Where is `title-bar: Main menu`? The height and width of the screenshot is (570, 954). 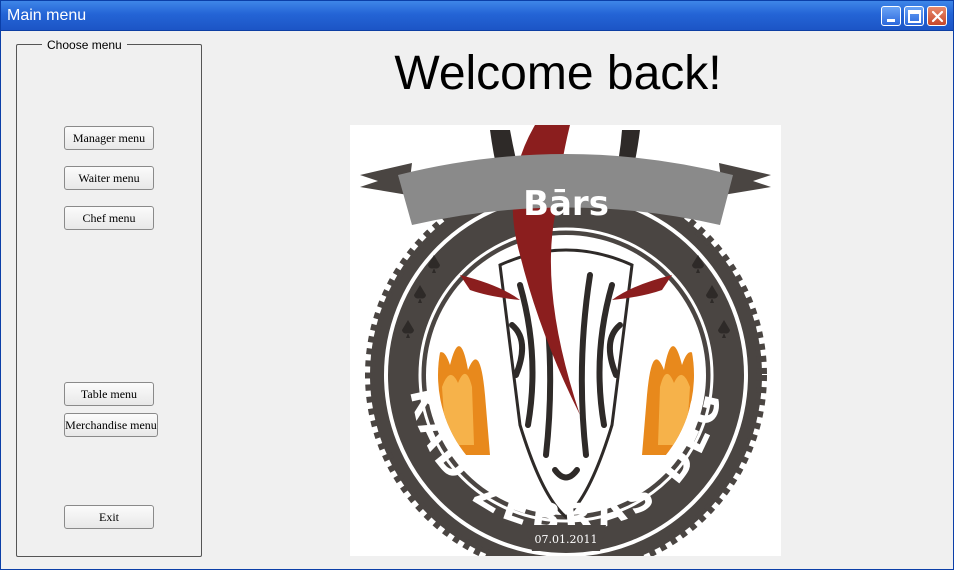
title-bar: Main menu is located at coordinates (477, 16).